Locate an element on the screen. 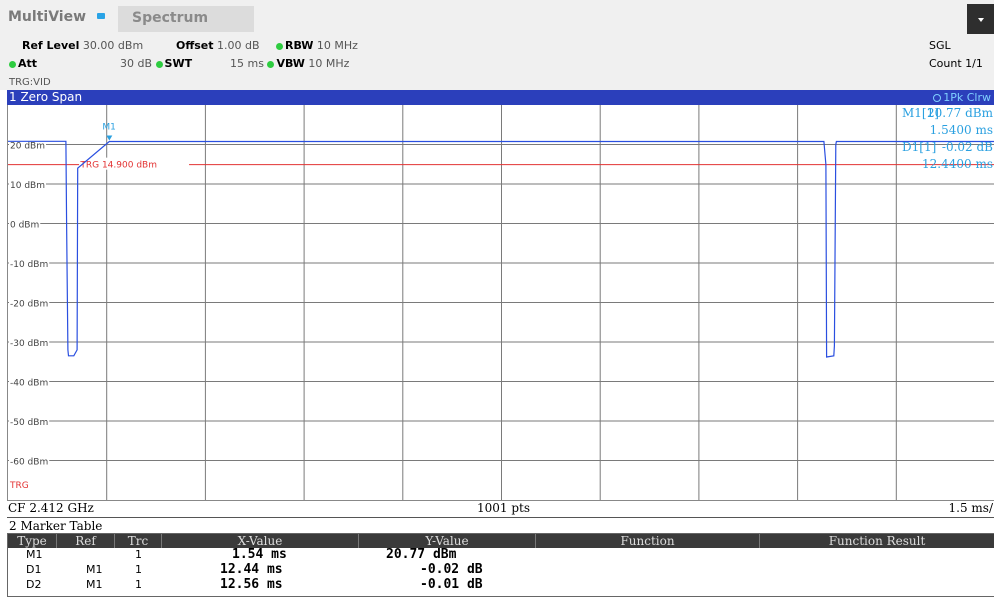  column-type: Type is located at coordinates (32, 541).